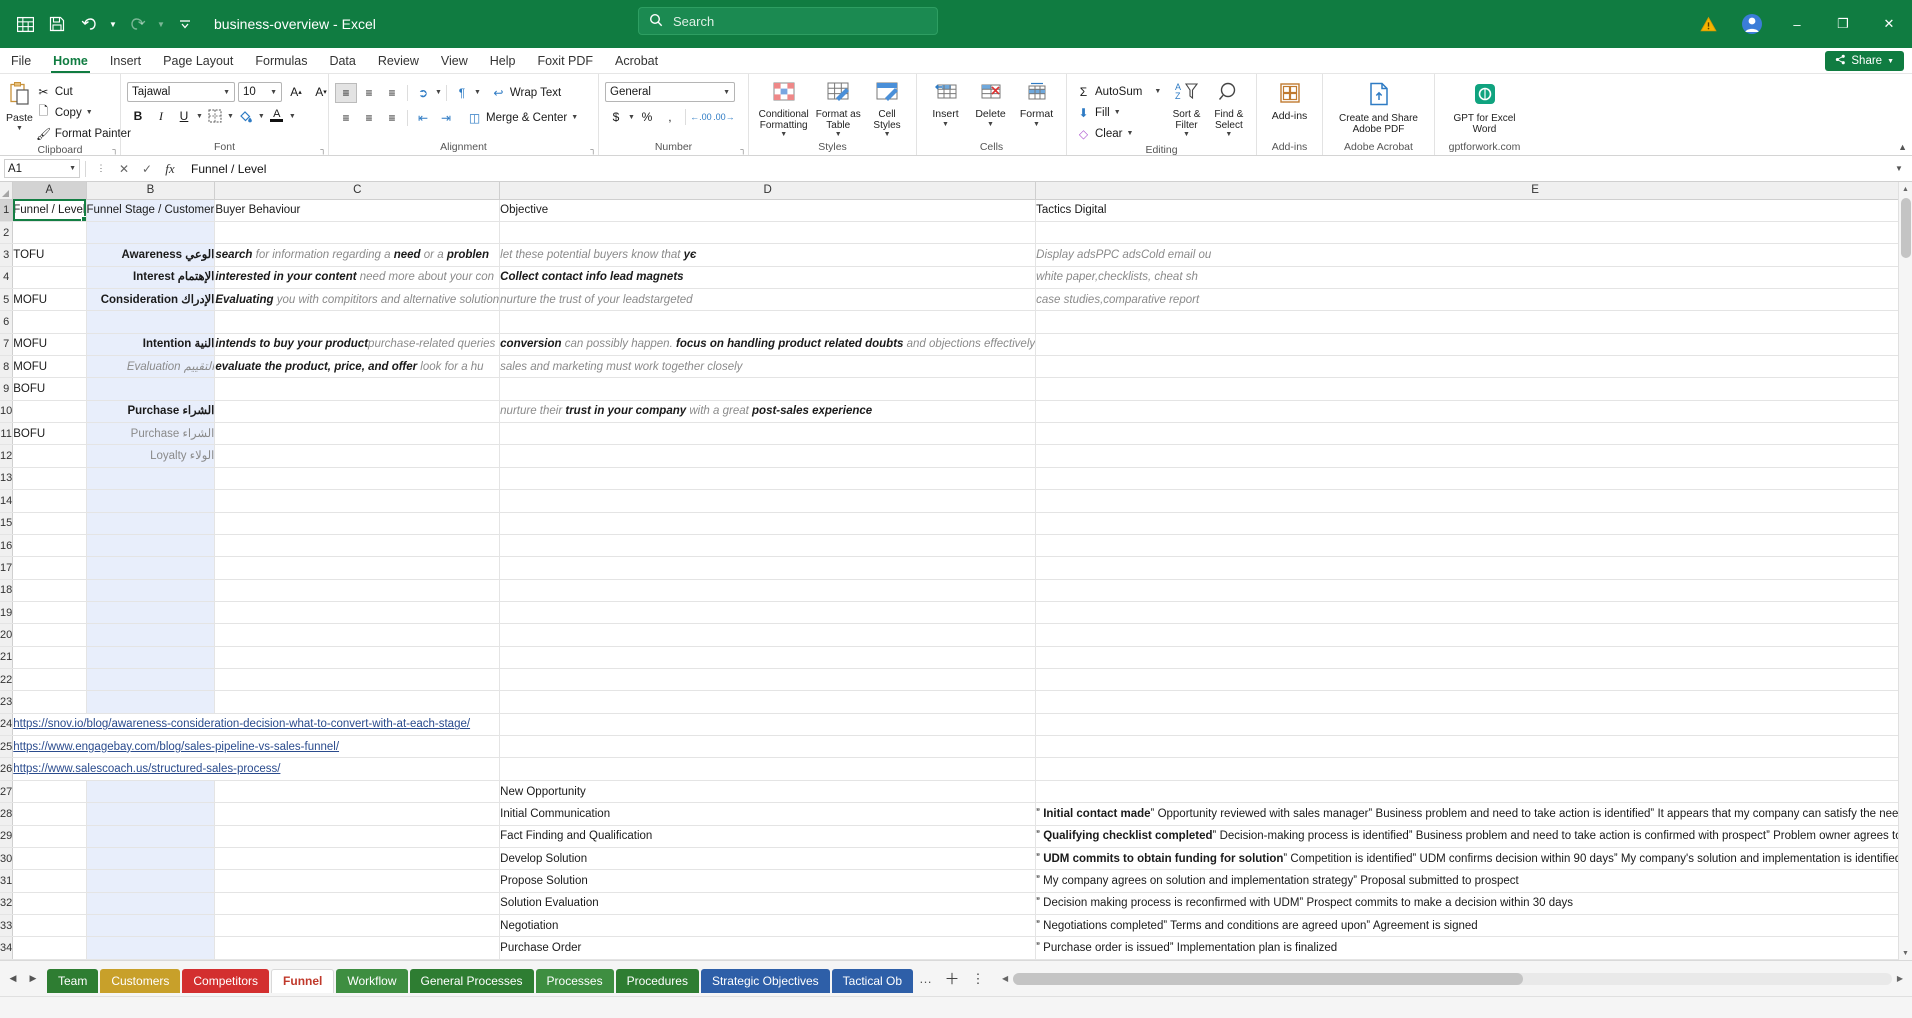 The width and height of the screenshot is (1912, 1018). I want to click on fill-button: ⬇ Fill ▼, so click(1119, 112).